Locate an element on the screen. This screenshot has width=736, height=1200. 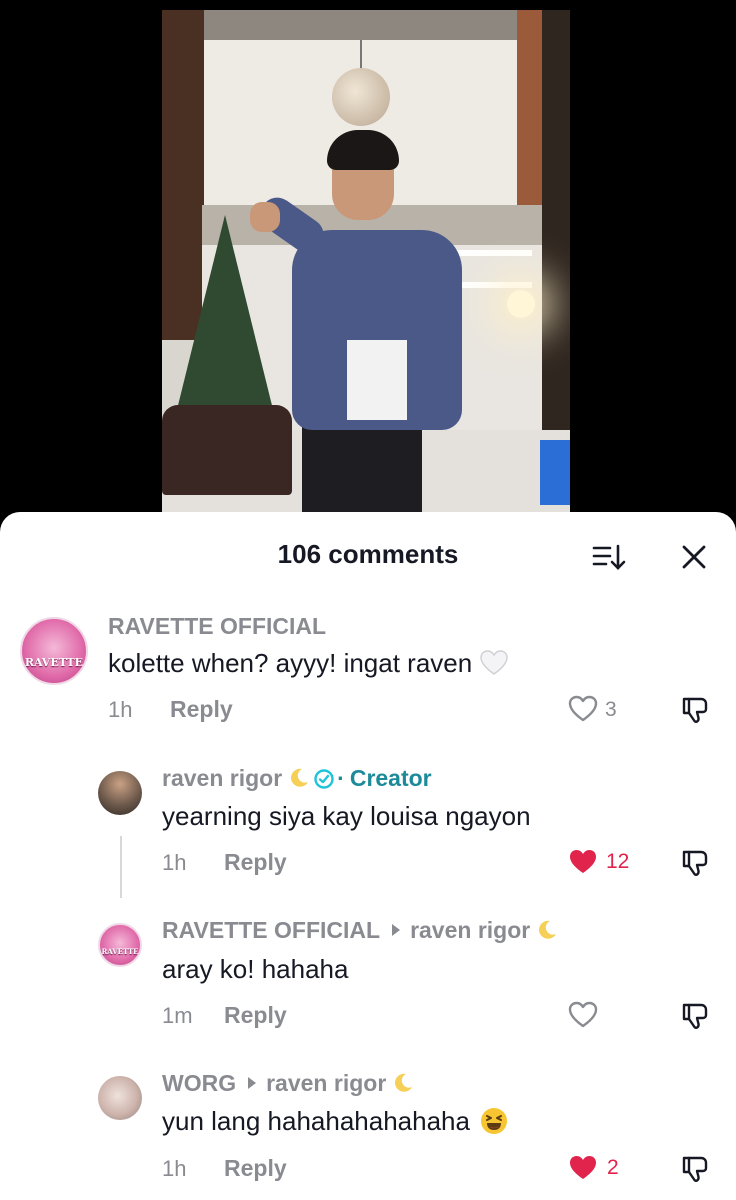
comment-text: kolette when? ayyy! ingat raven is located at coordinates (308, 663).